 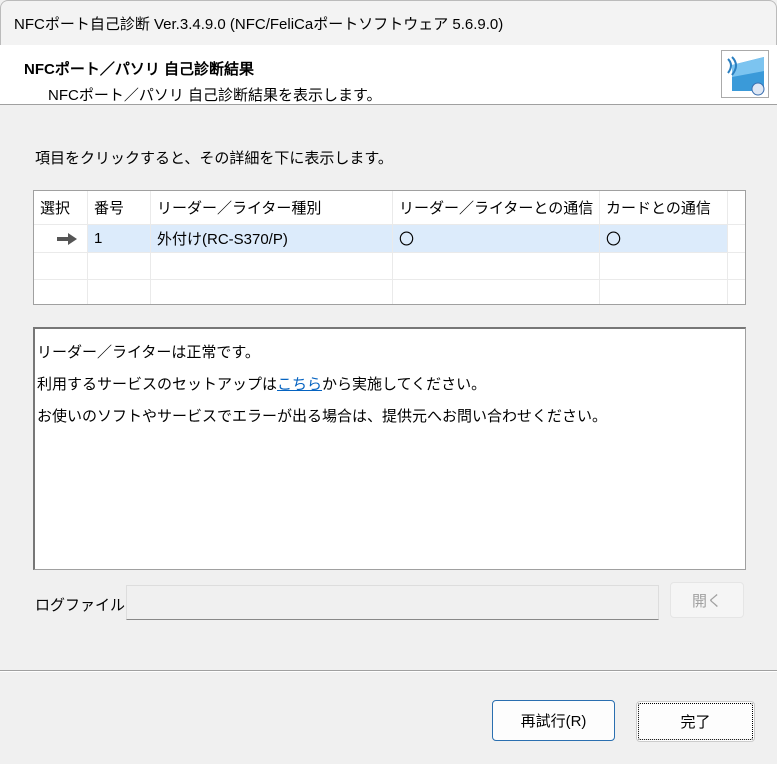 What do you see at coordinates (61, 239) in the screenshot?
I see `arrow-right-icon` at bounding box center [61, 239].